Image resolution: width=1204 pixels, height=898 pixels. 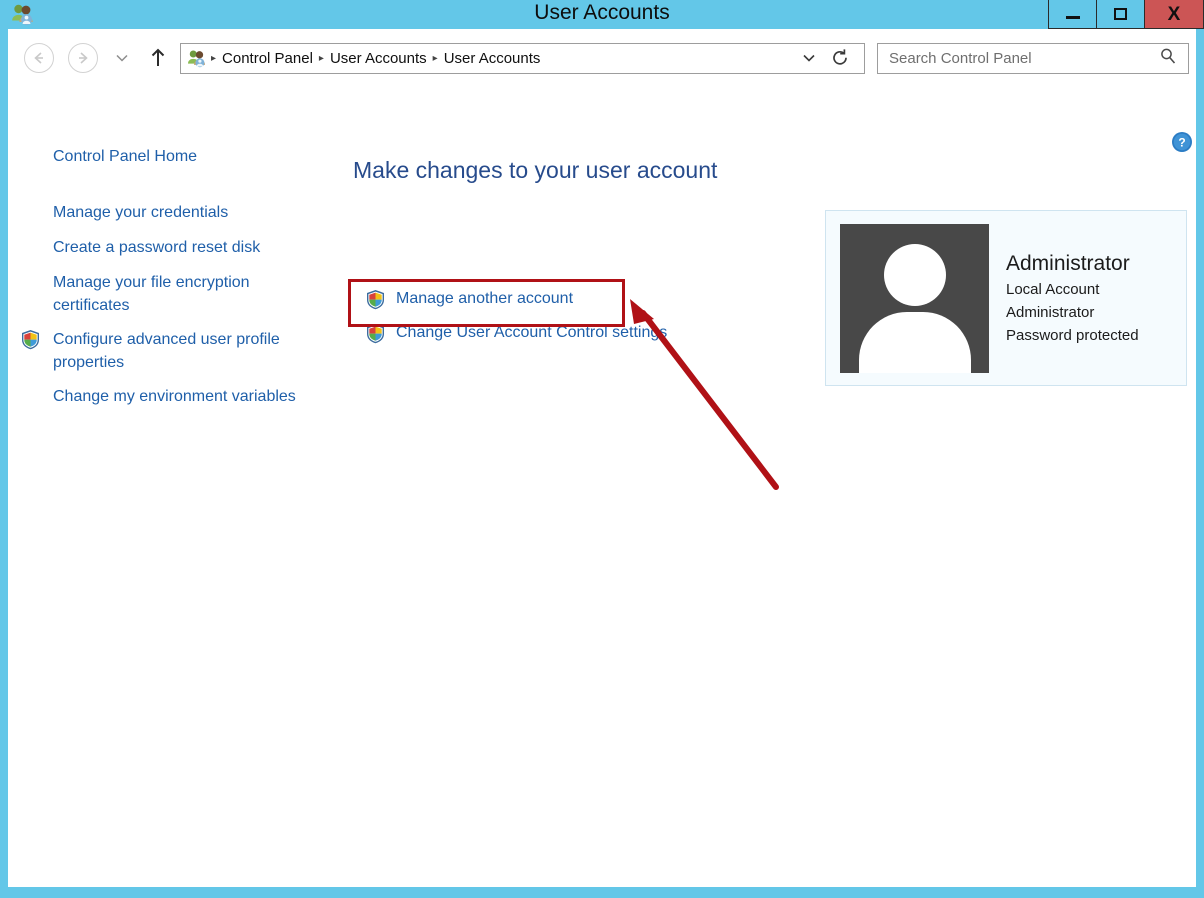 I want to click on window-title: User Accounts, so click(x=602, y=12).